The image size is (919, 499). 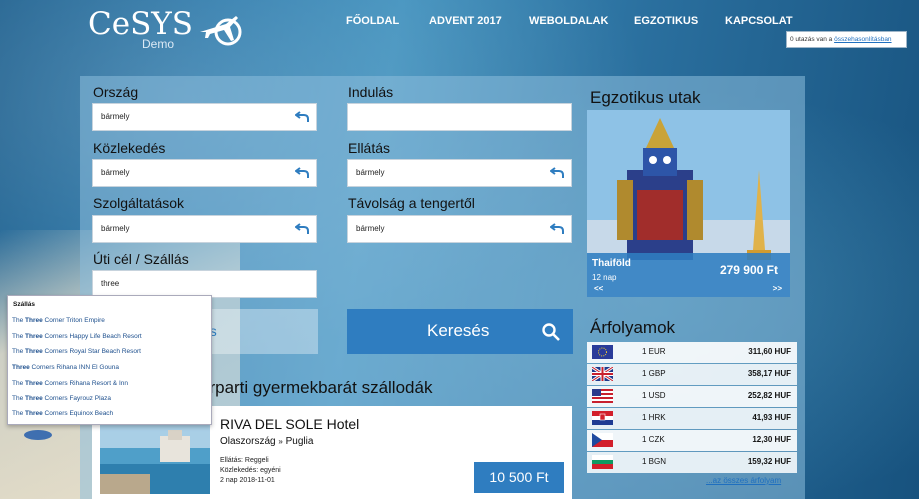 I want to click on hotel-price-button: 10 500 Ft, so click(x=519, y=477).